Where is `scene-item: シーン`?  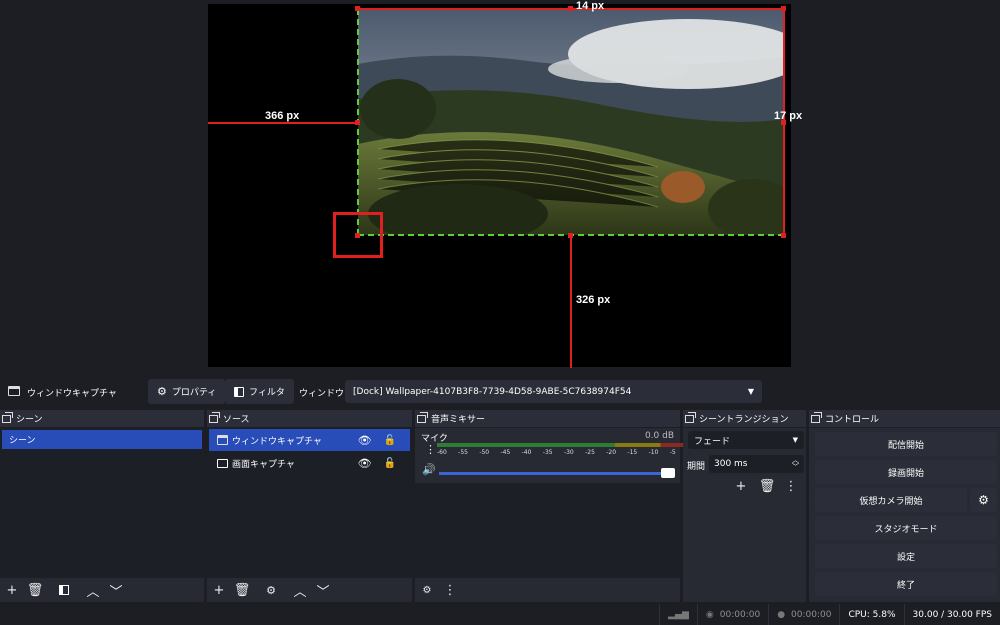 scene-item: シーン is located at coordinates (102, 439).